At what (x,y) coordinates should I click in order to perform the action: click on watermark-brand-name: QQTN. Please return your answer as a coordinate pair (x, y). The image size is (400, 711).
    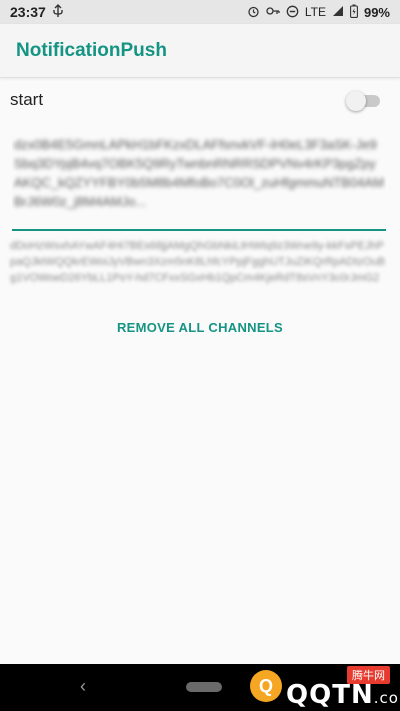
    Looking at the image, I should click on (330, 695).